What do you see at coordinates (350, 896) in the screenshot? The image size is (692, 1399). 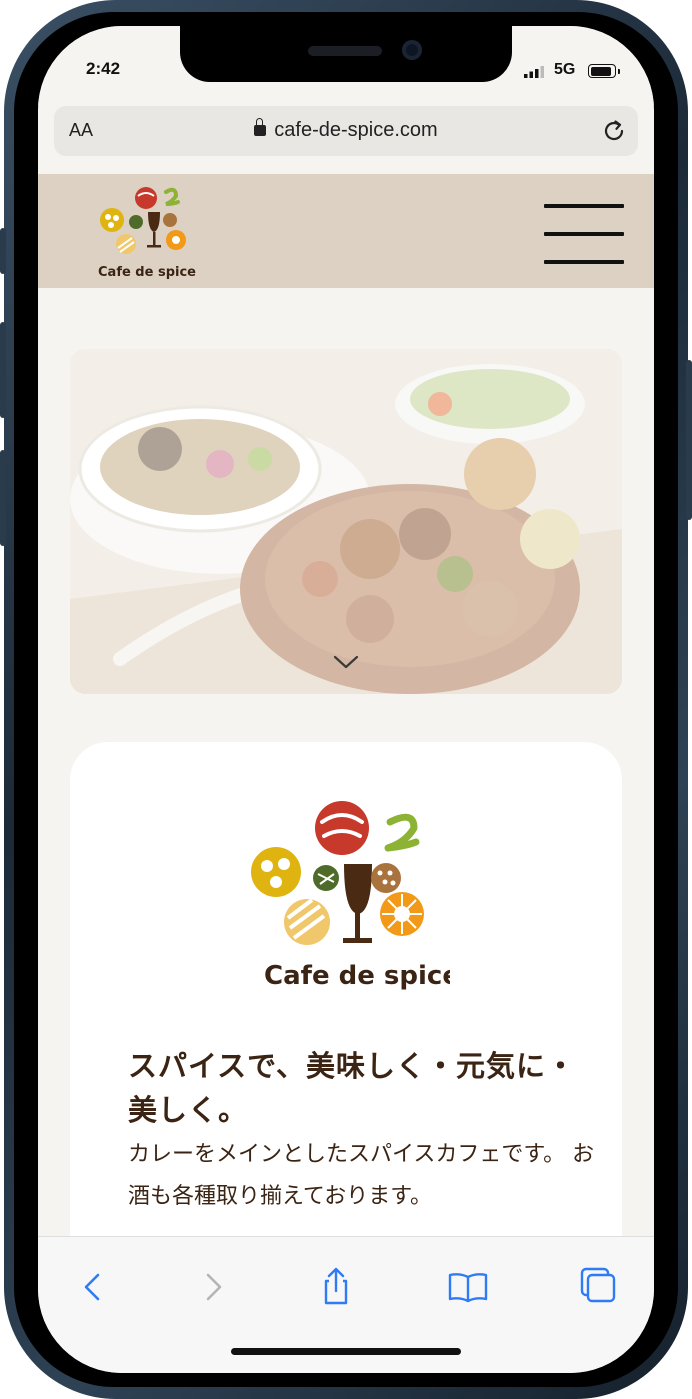 I see `brand-logo-large: Cafe de spice` at bounding box center [350, 896].